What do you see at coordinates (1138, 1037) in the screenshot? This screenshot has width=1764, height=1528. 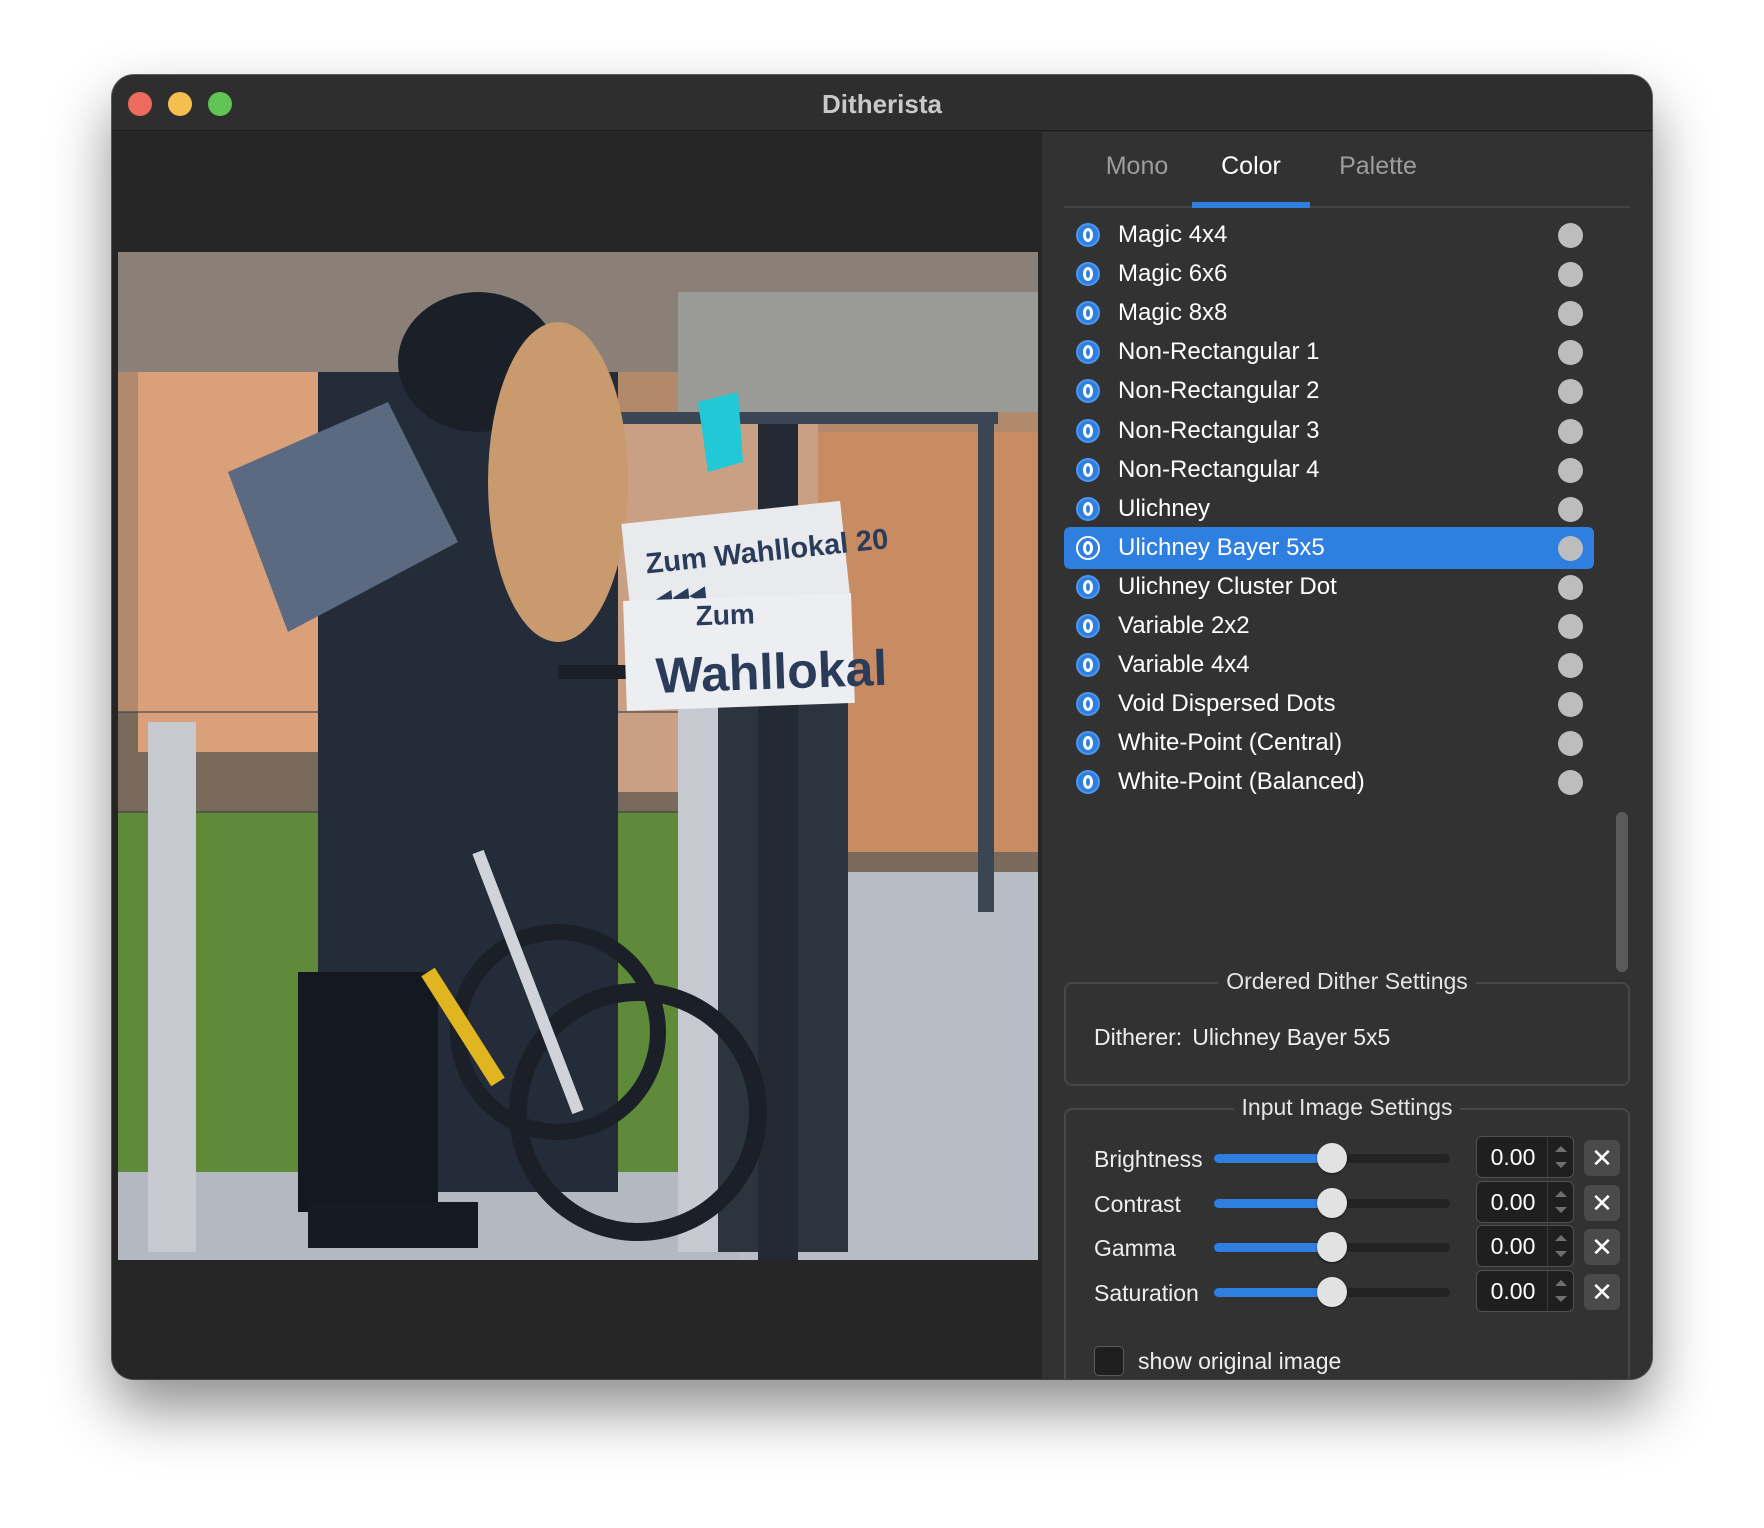 I see `ditherer-label: Ditherer:` at bounding box center [1138, 1037].